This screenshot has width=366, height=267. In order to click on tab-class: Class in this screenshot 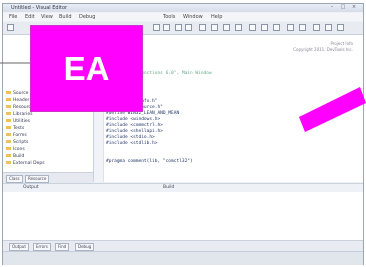, I will do `click(14, 179)`.